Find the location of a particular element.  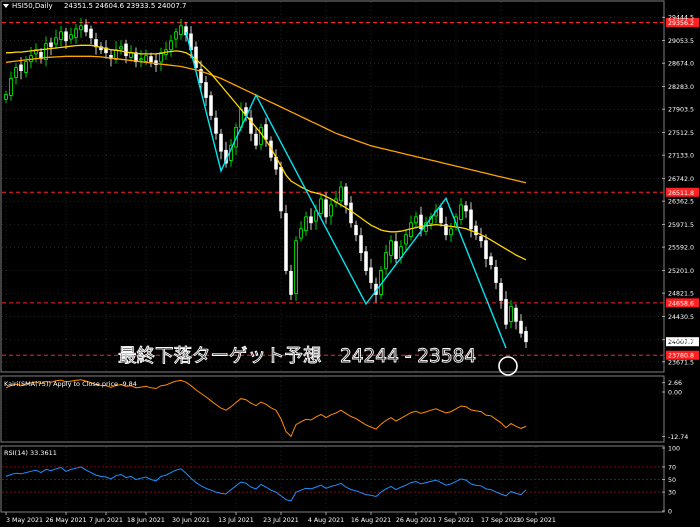

price-tick-label: 24040.5 is located at coordinates (681, 340).